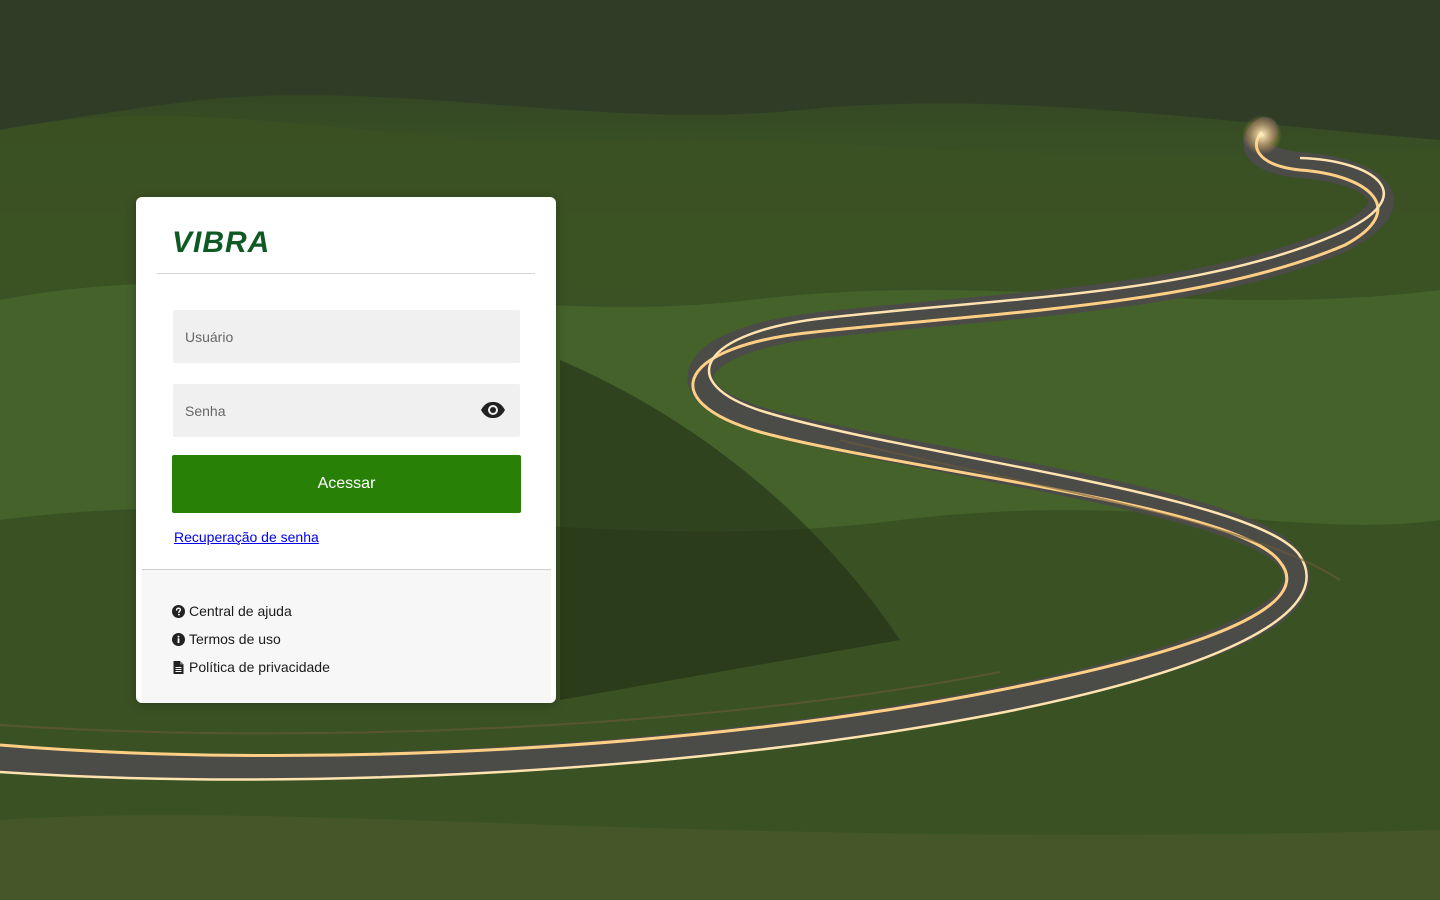 The image size is (1440, 900). Describe the element at coordinates (346, 410) in the screenshot. I see `password-input` at that location.